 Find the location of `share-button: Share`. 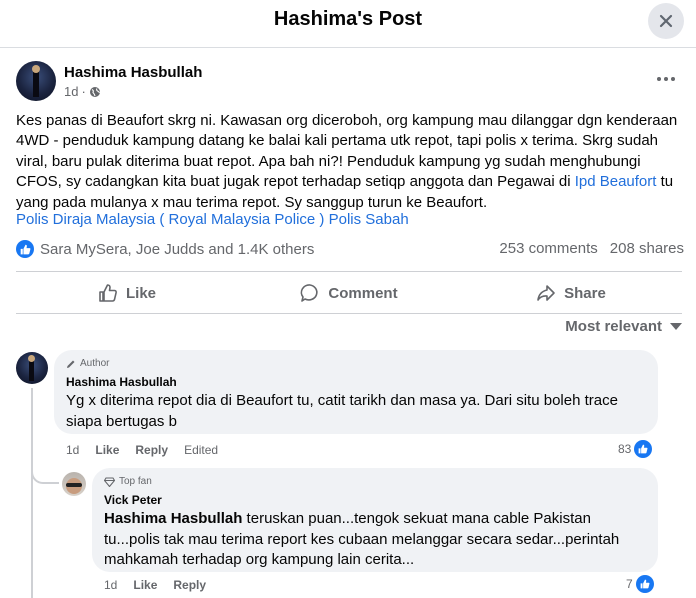

share-button: Share is located at coordinates (571, 293).